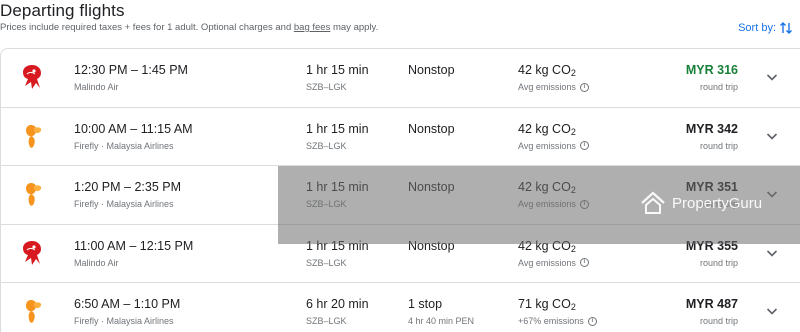 The image size is (800, 332). Describe the element at coordinates (711, 128) in the screenshot. I see `flight-price: MYR 342` at that location.